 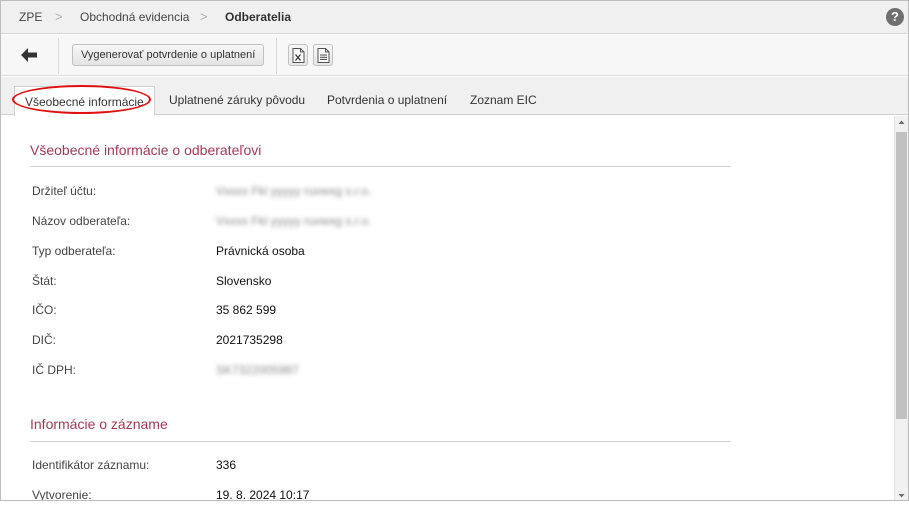 I want to click on label-dic: DIČ:, so click(x=44, y=340).